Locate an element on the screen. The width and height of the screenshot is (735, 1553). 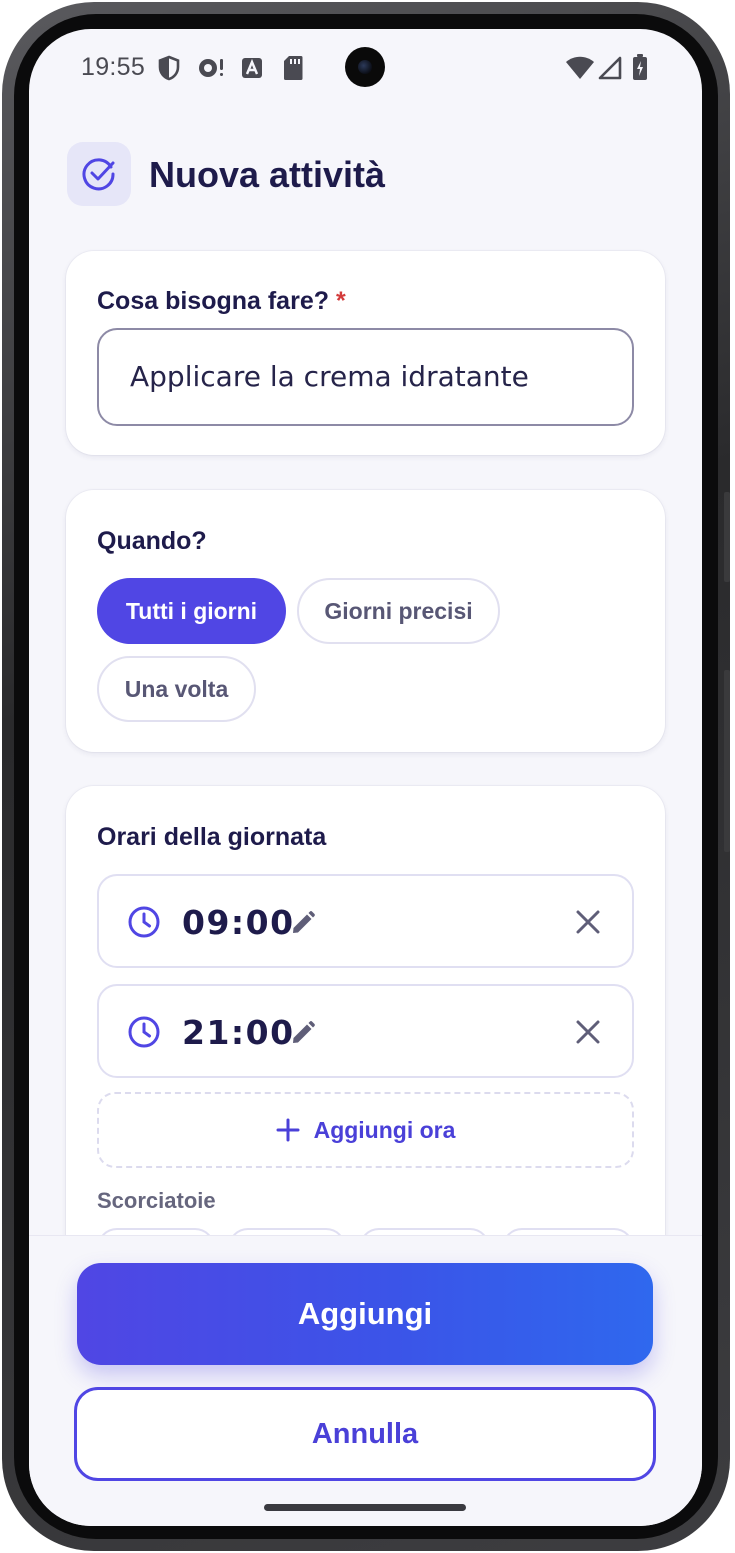
times-label: Orari della giornata is located at coordinates (212, 837).